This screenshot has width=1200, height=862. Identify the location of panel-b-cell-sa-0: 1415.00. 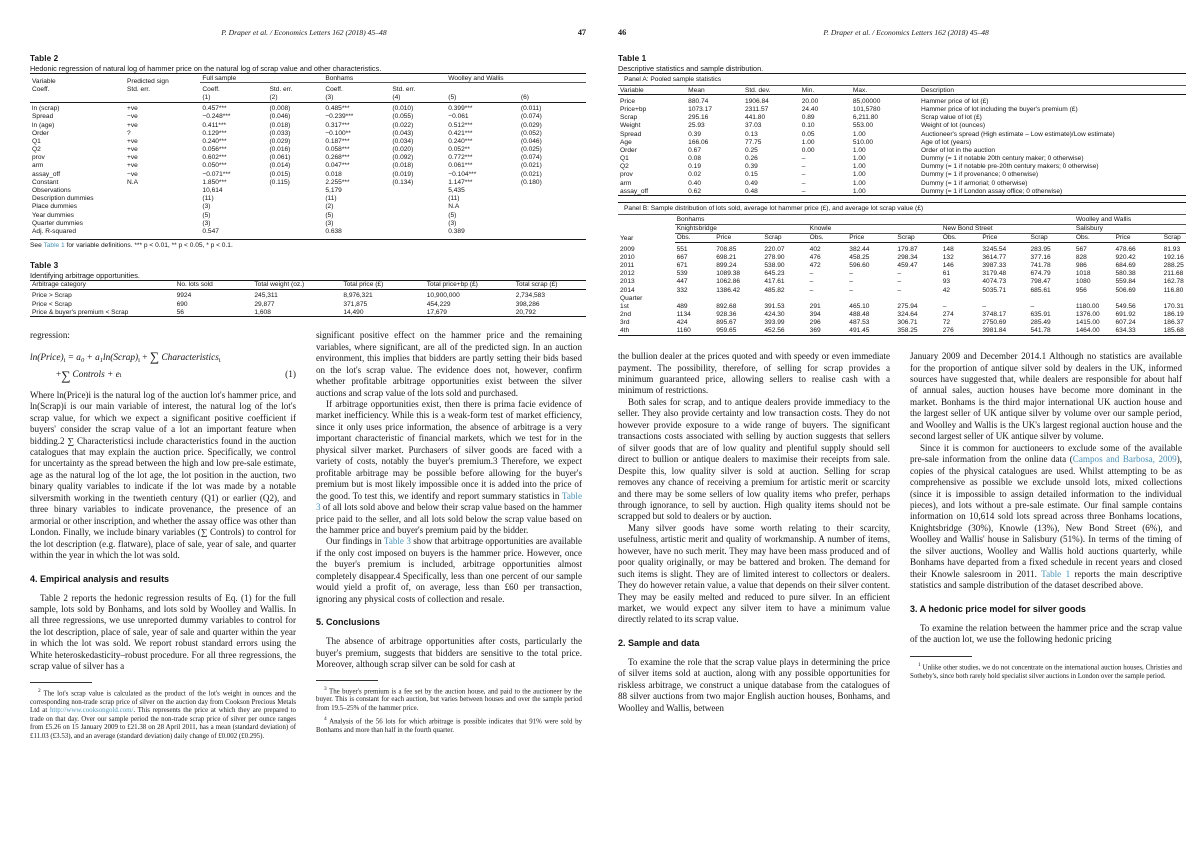
(1087, 323).